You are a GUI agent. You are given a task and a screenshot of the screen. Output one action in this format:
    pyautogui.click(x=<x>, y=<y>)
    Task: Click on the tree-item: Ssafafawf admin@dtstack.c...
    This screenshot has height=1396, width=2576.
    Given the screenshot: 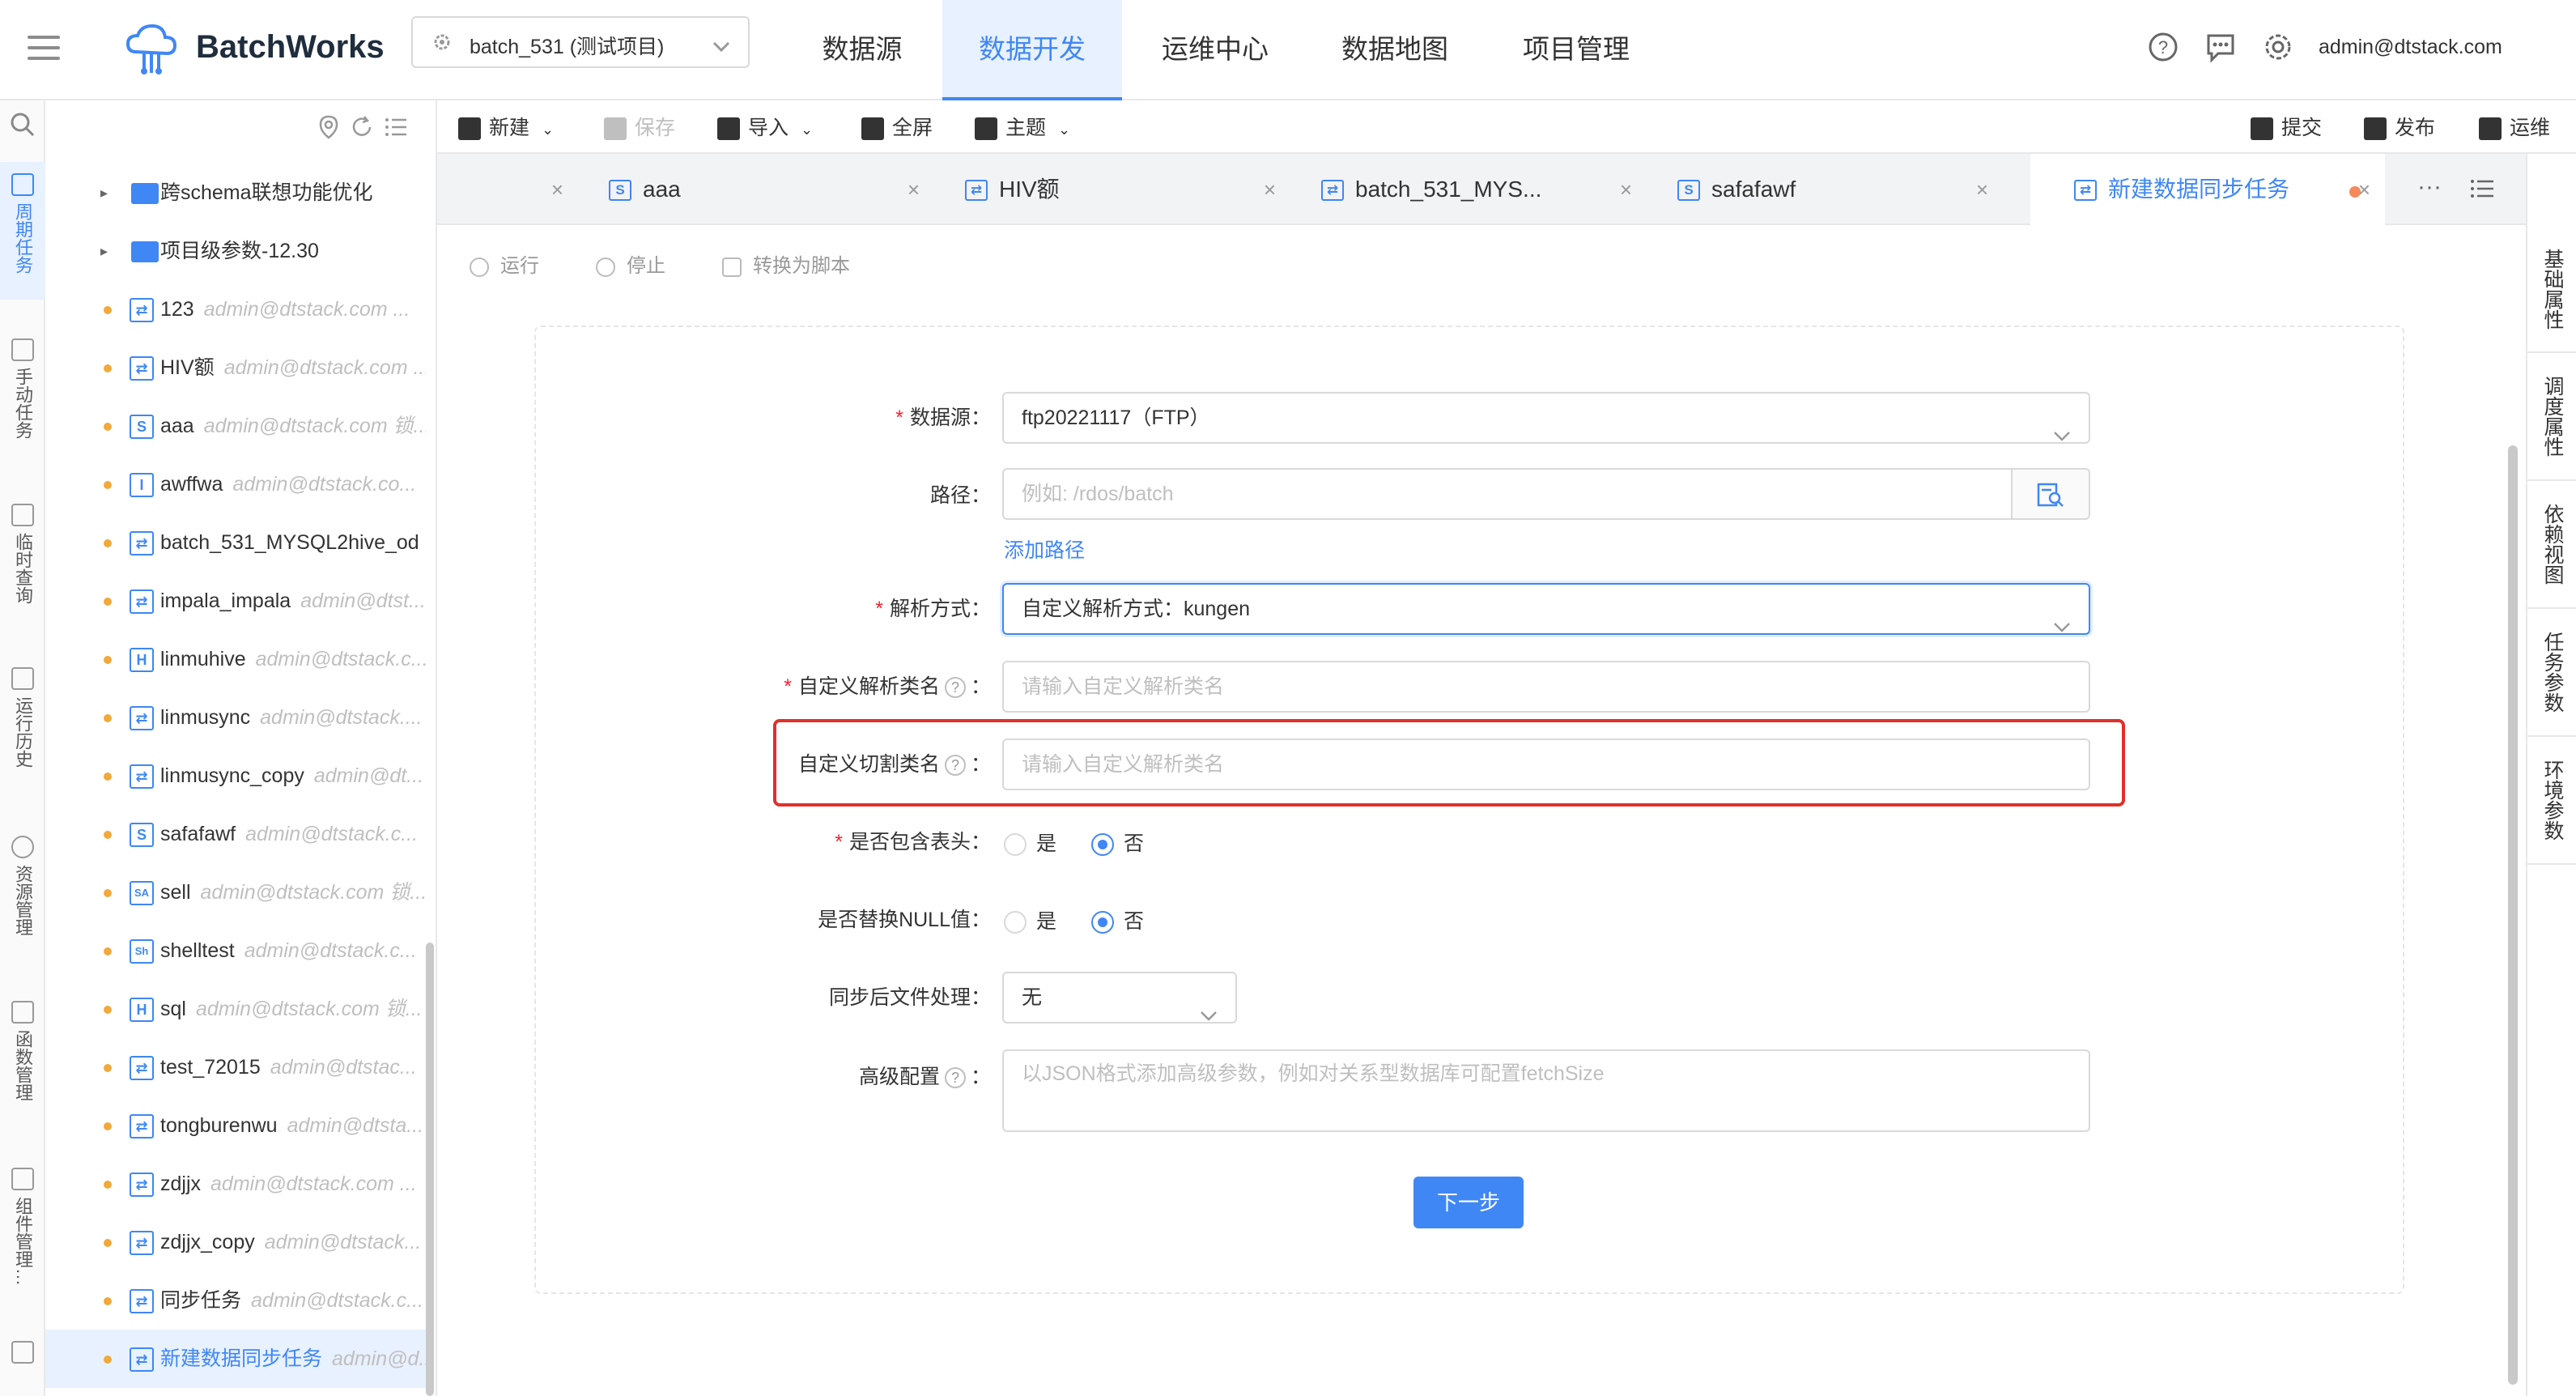 What is the action you would take?
    pyautogui.click(x=235, y=834)
    